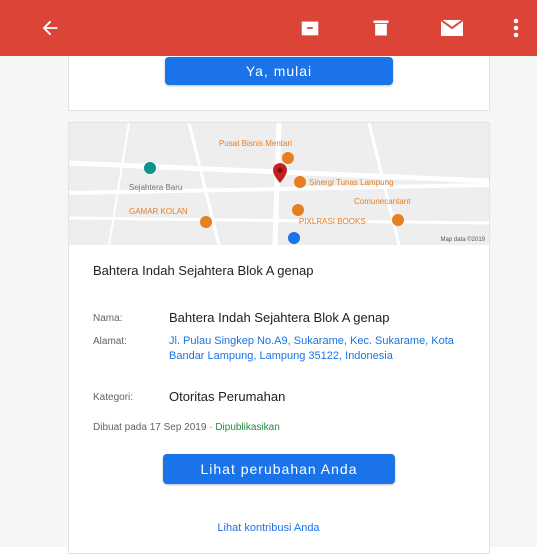 The height and width of the screenshot is (554, 537). I want to click on more-vert-icon, so click(516, 28).